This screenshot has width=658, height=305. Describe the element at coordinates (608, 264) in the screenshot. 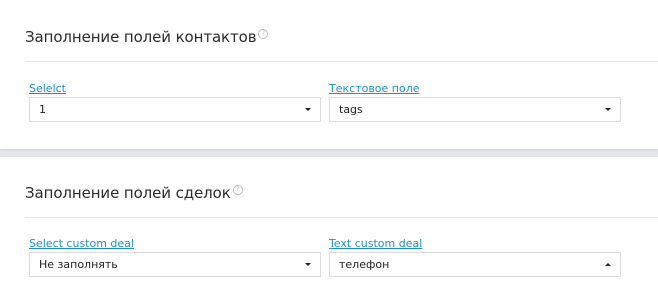

I see `chevron-up-icon` at that location.